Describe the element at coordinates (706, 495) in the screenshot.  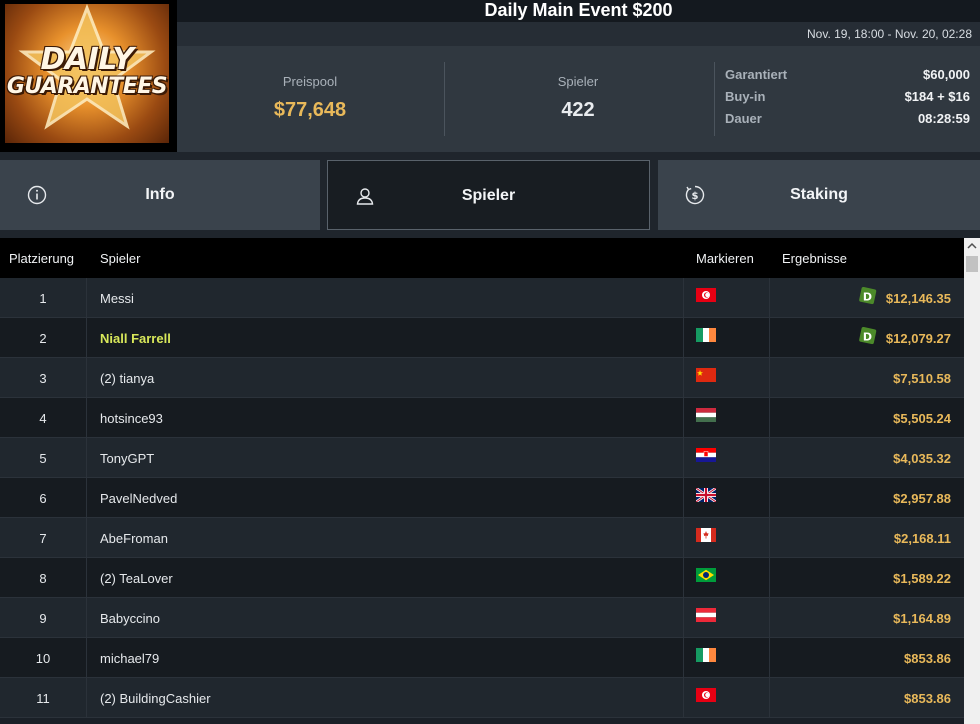
I see `flag-united-kingdom-icon` at that location.